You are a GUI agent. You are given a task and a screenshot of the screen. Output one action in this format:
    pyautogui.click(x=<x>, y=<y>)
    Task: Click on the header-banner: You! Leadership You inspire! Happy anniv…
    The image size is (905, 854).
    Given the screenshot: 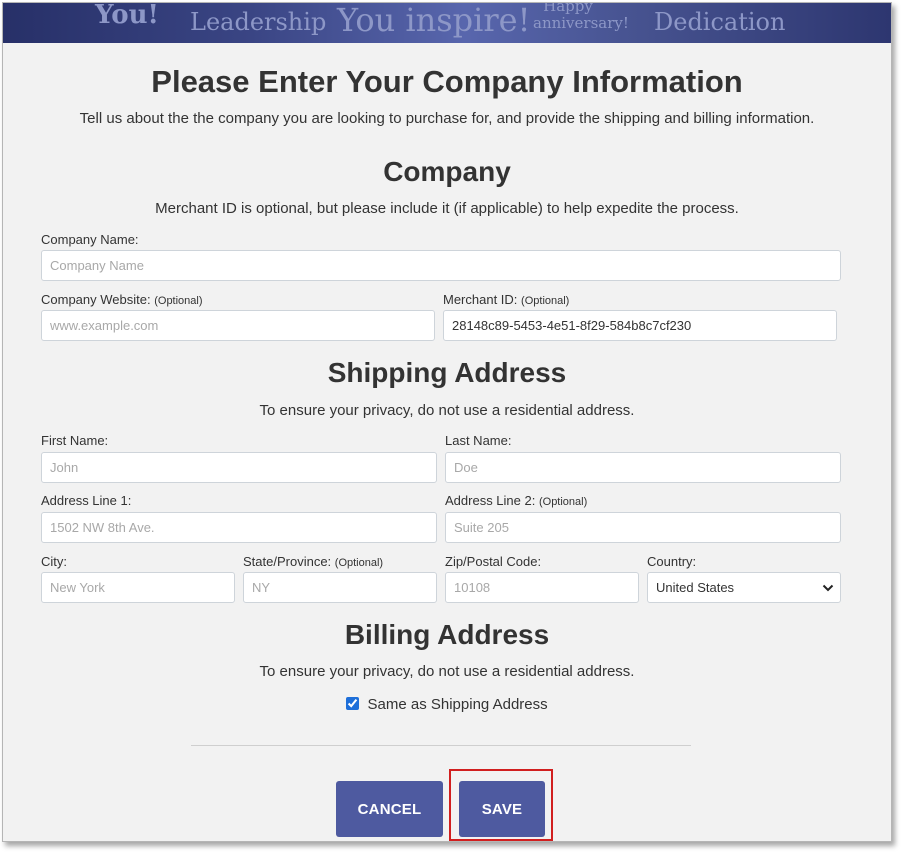 What is the action you would take?
    pyautogui.click(x=447, y=23)
    